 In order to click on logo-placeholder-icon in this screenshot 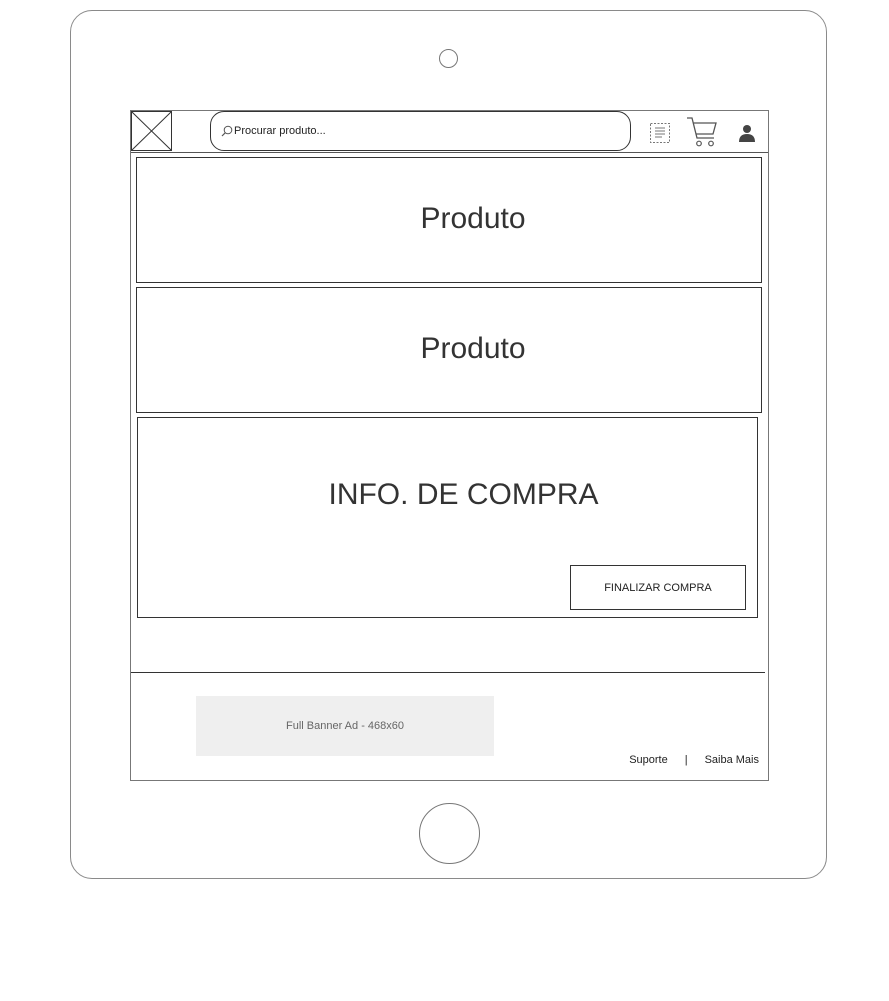, I will do `click(151, 131)`.